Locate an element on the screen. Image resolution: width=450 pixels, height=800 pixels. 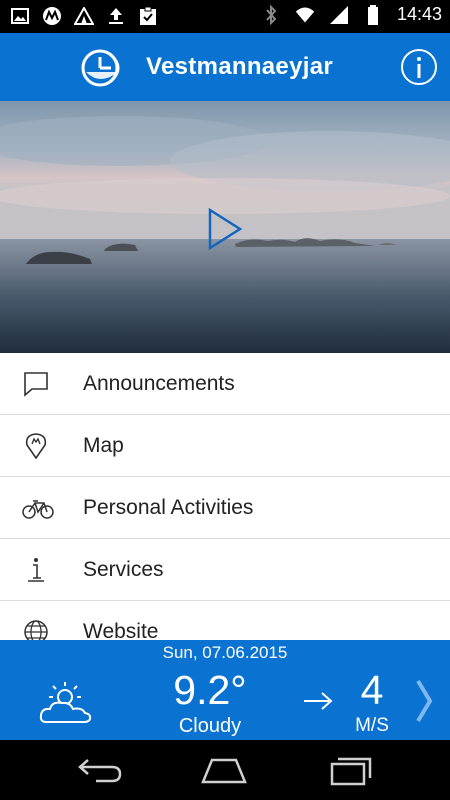
play-icon is located at coordinates (225, 229).